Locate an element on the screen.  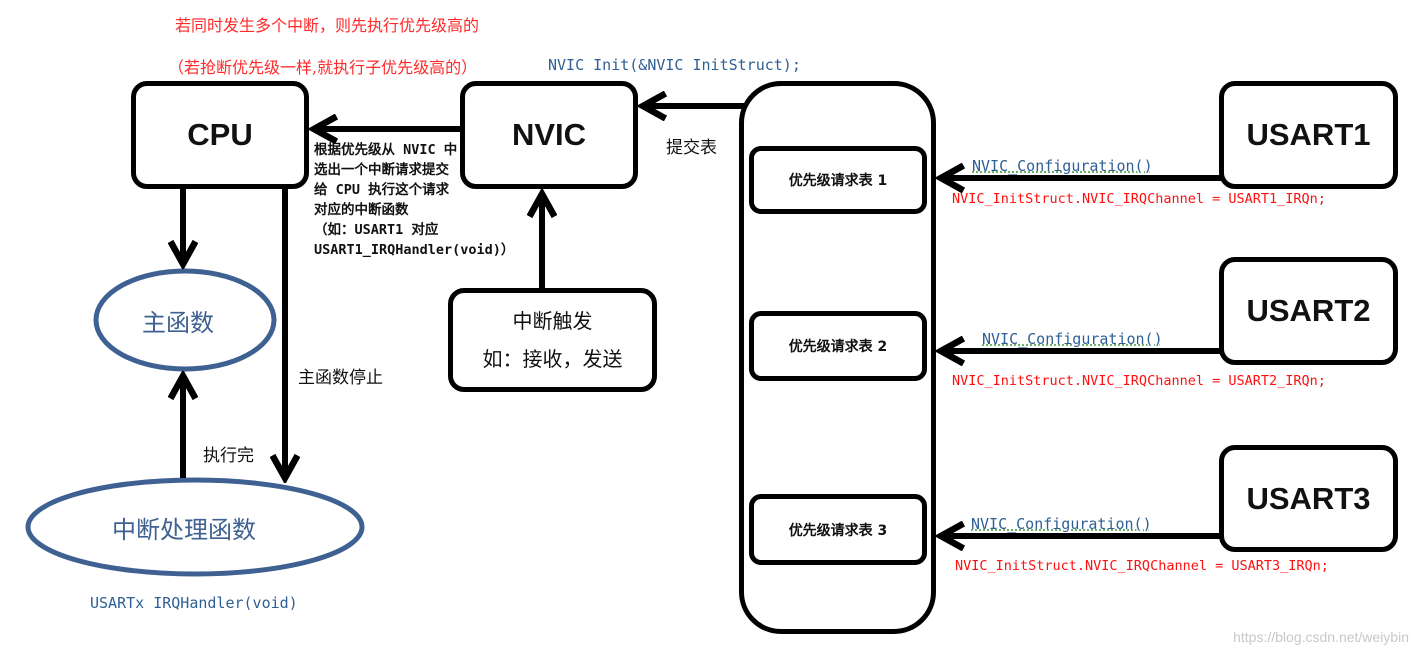
watermark: https://blog.csdn.net/weiybin is located at coordinates (1321, 637).